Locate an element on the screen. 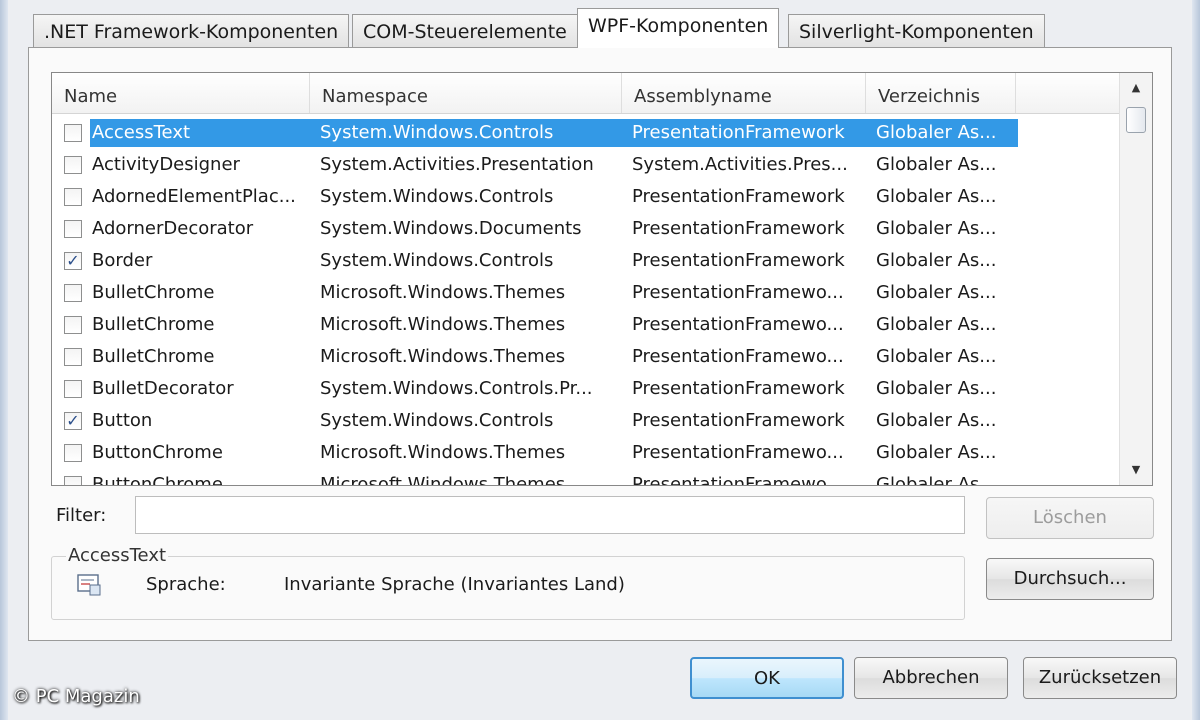 Image resolution: width=1200 pixels, height=720 pixels. cell-name: ActivityDesigner is located at coordinates (166, 164).